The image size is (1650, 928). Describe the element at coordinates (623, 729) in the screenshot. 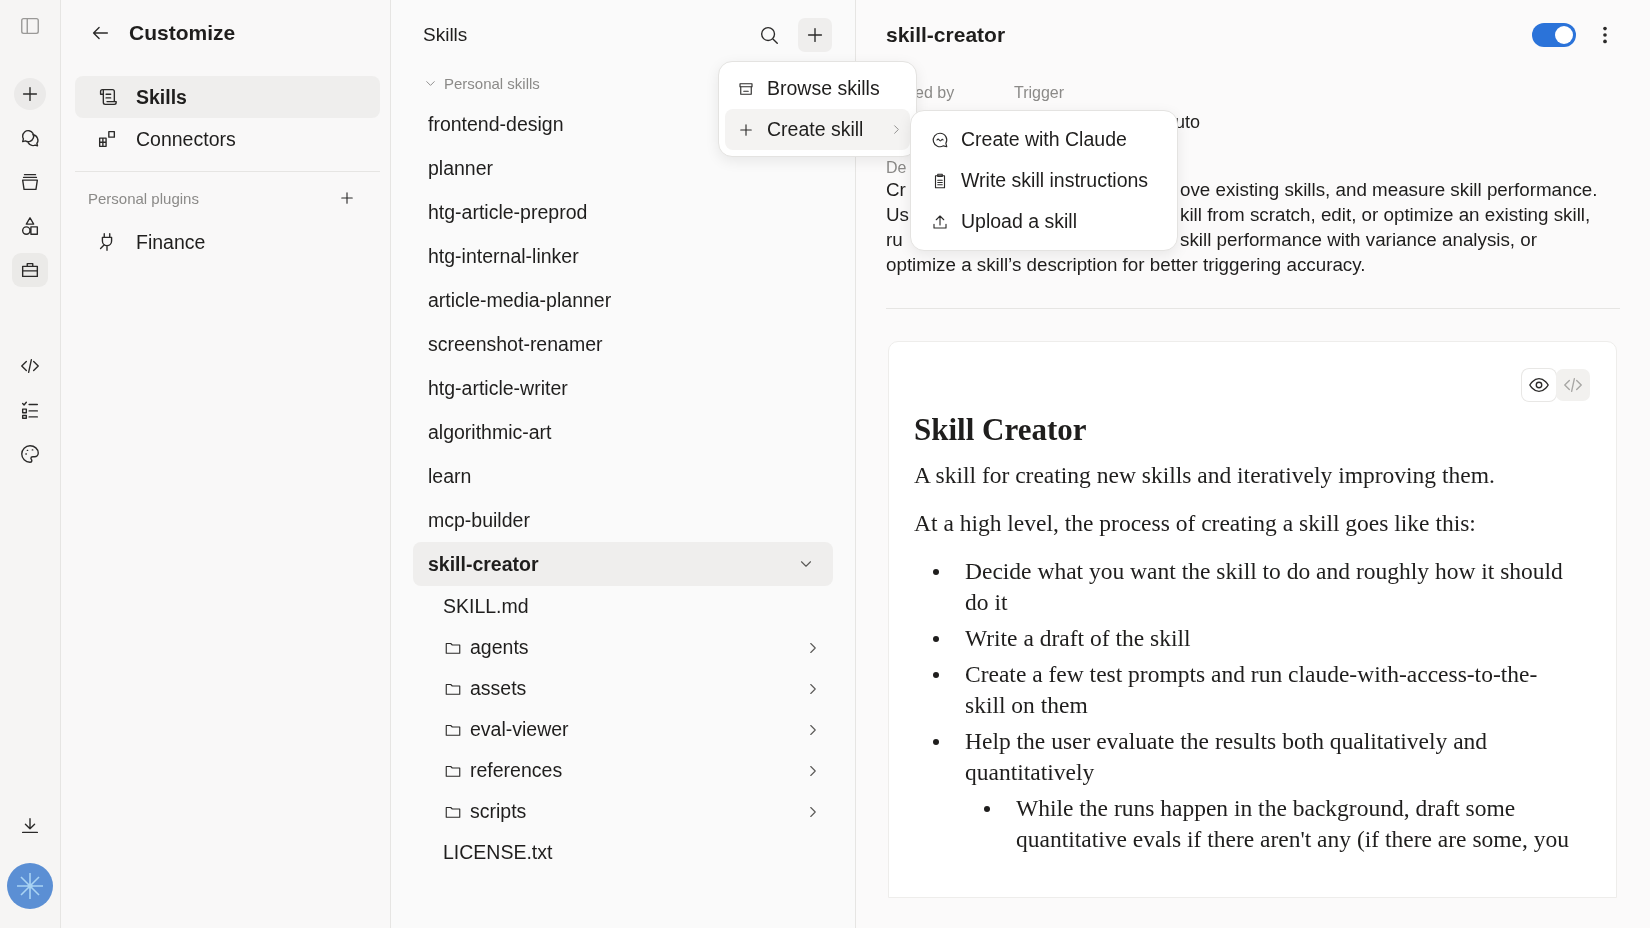

I see `file-tree-item: eval-viewer` at that location.